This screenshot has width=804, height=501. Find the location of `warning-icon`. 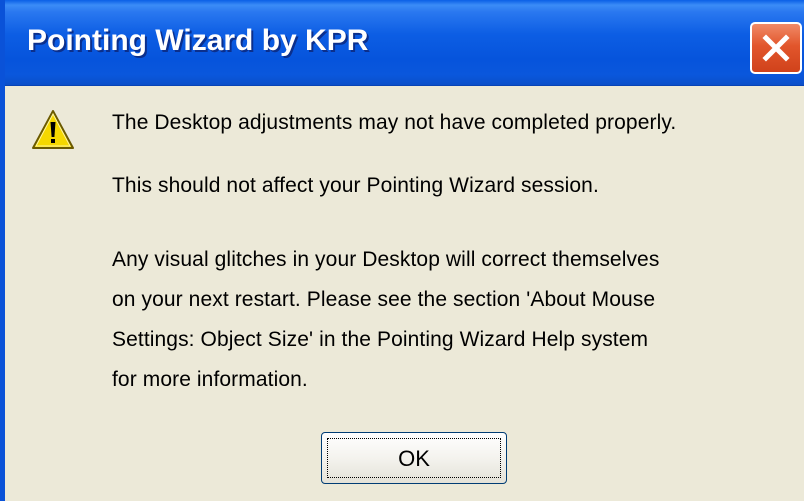

warning-icon is located at coordinates (53, 129).